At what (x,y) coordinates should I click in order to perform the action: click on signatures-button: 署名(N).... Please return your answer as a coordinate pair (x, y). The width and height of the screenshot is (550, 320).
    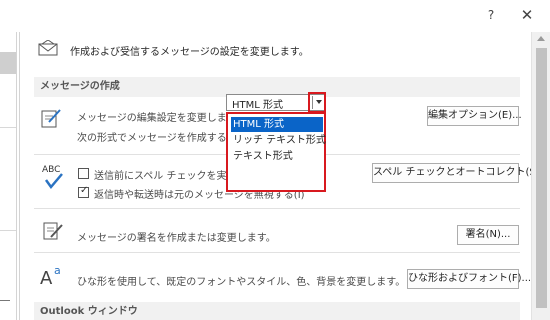
    Looking at the image, I should click on (488, 235).